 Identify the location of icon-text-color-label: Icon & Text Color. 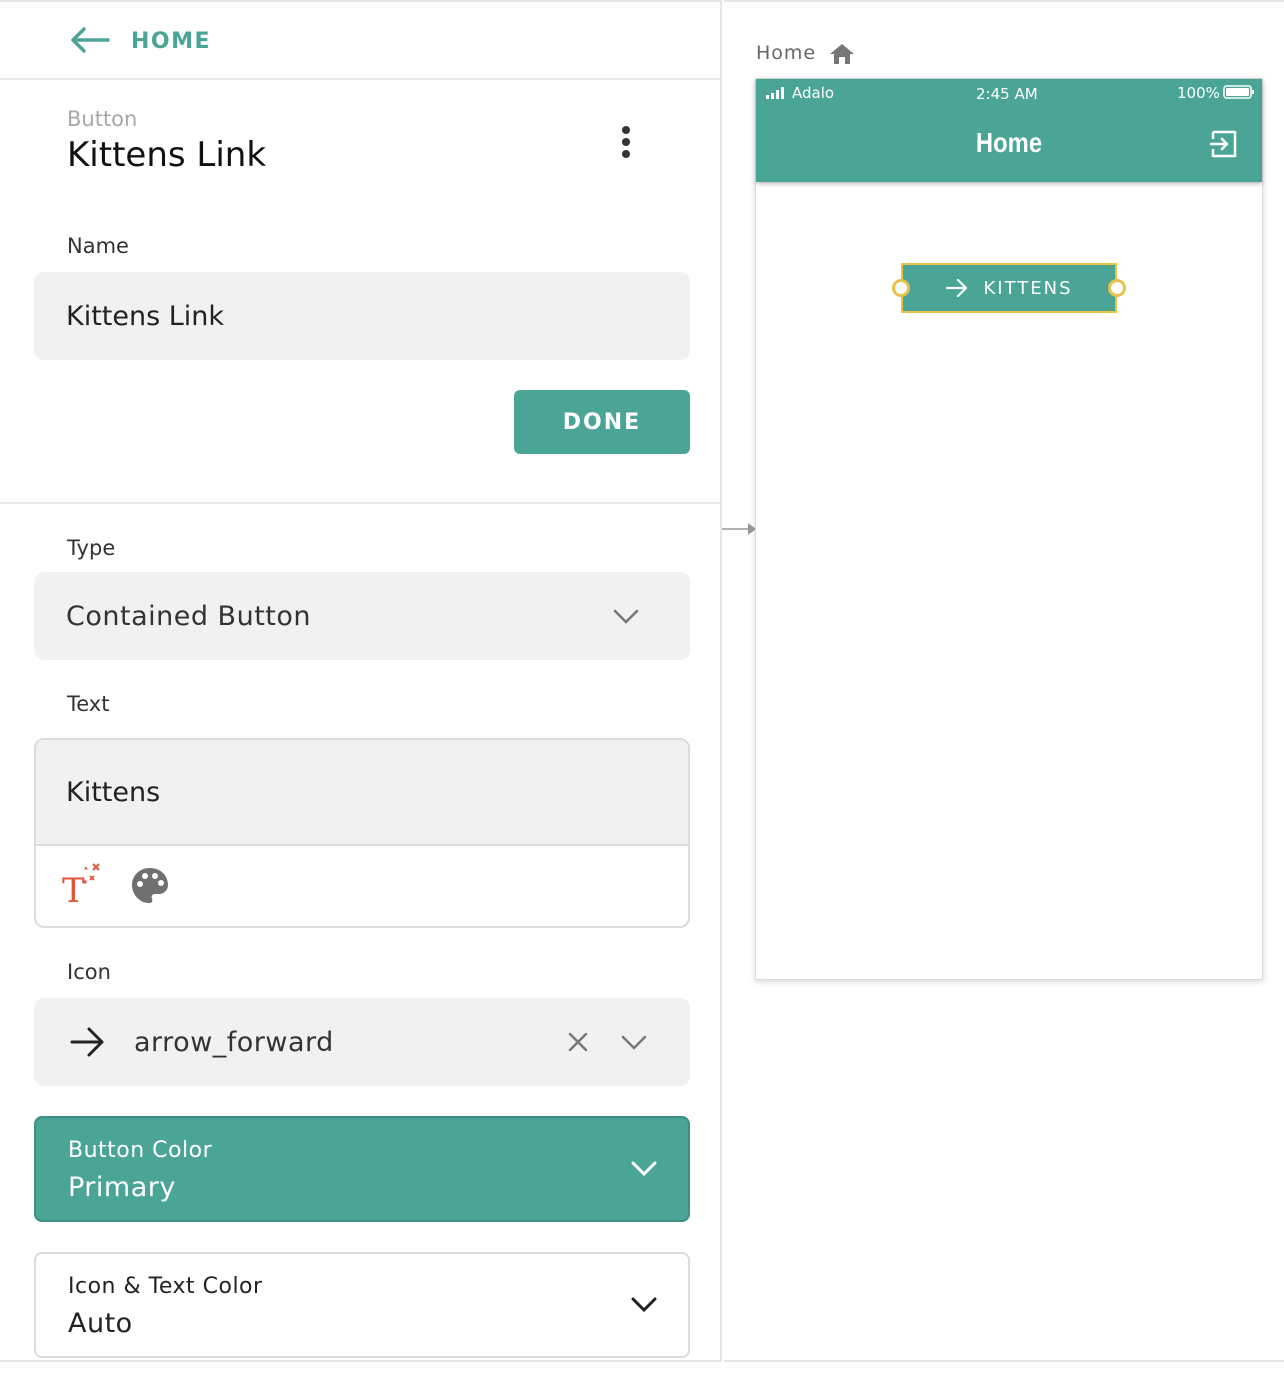
(165, 1286).